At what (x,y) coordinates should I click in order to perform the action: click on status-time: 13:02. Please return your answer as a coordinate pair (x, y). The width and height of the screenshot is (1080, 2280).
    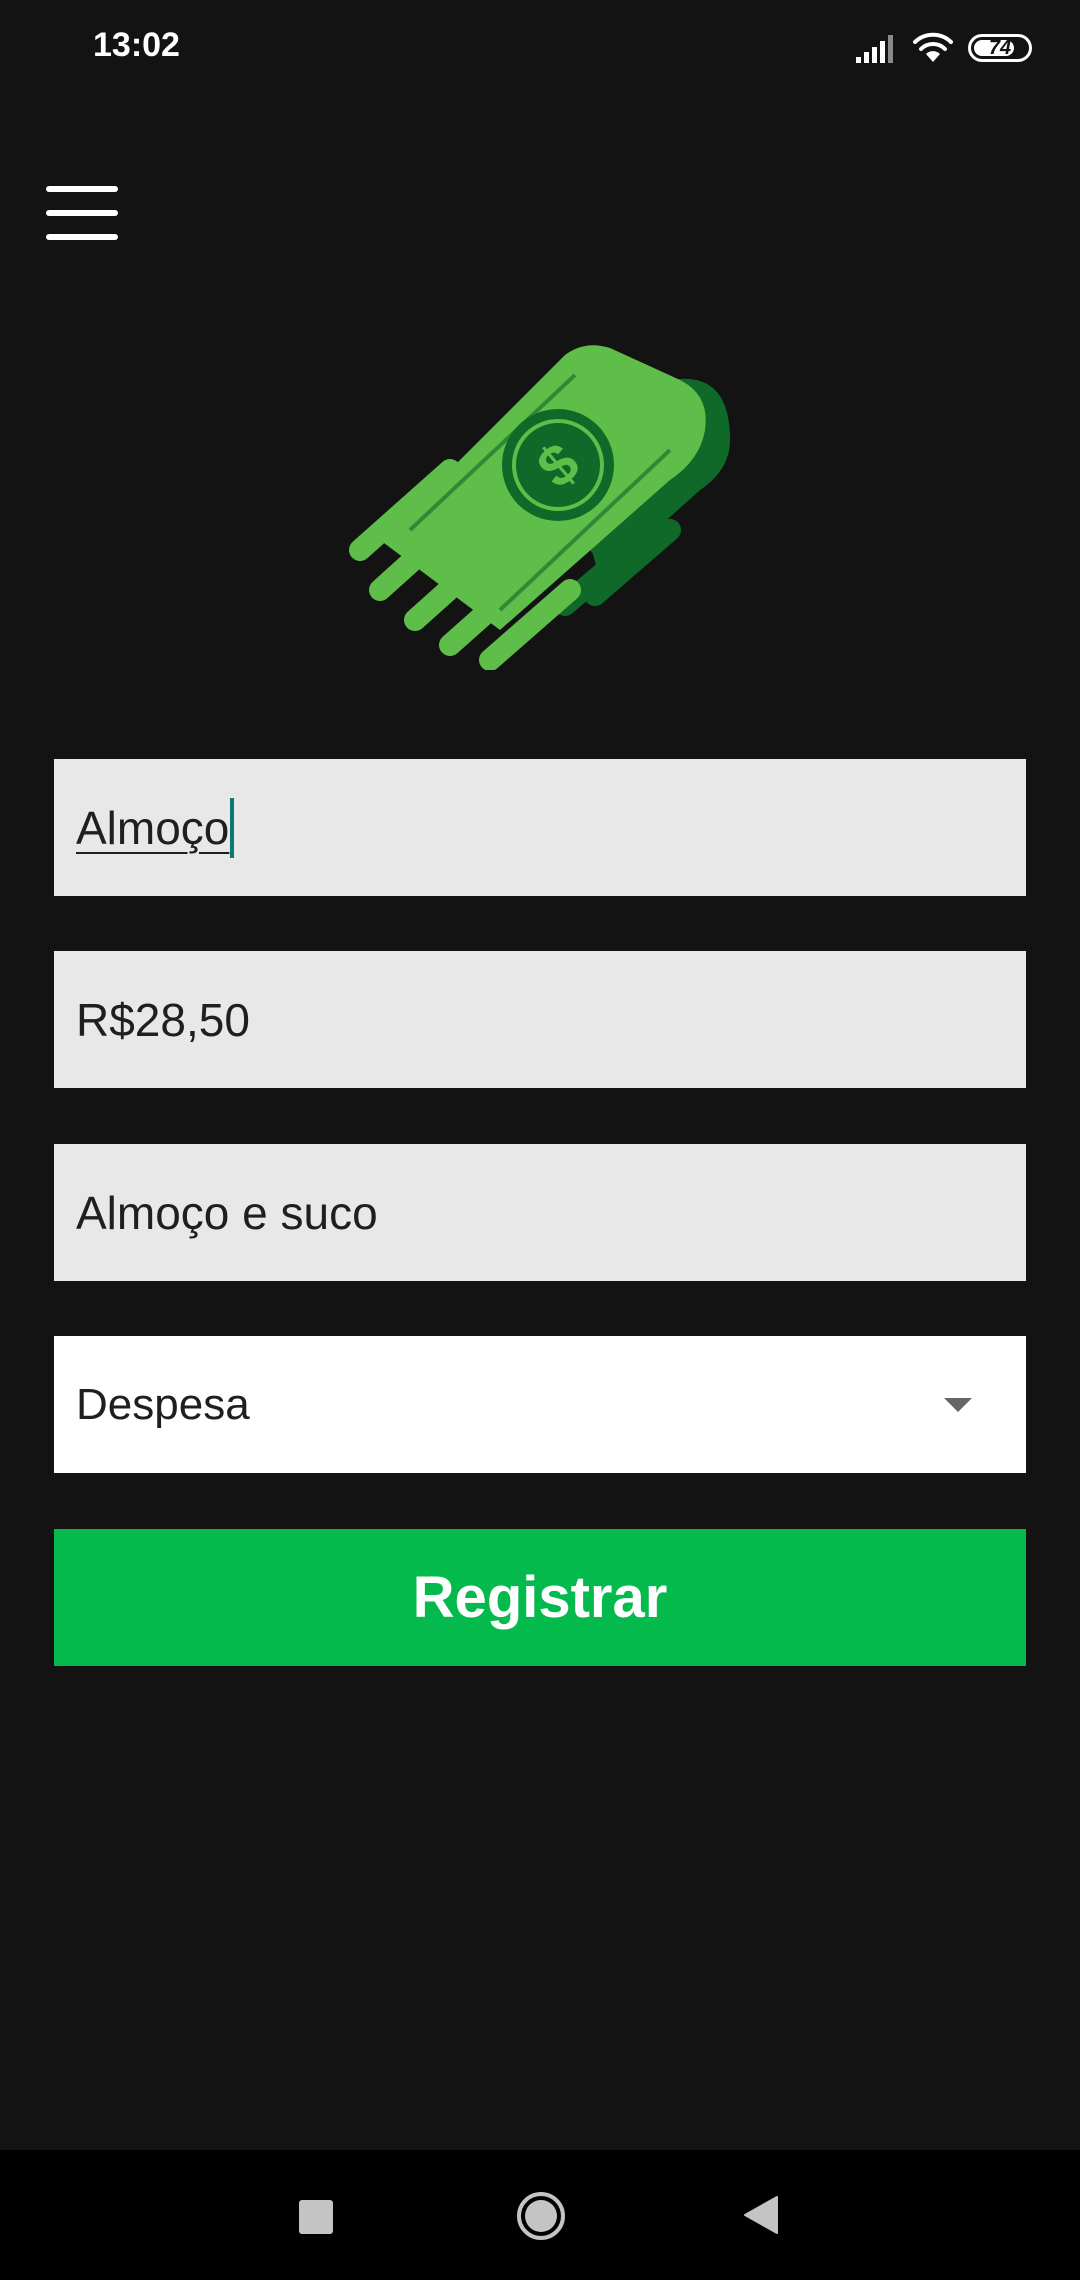
    Looking at the image, I should click on (136, 45).